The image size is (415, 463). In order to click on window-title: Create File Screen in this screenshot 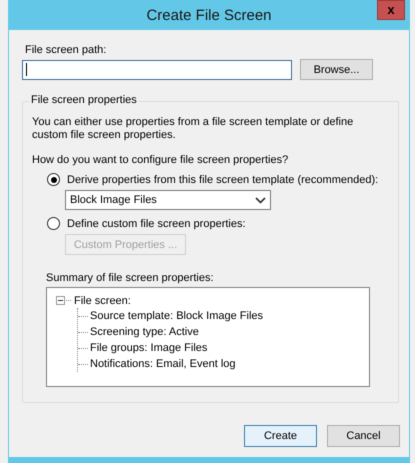, I will do `click(209, 15)`.